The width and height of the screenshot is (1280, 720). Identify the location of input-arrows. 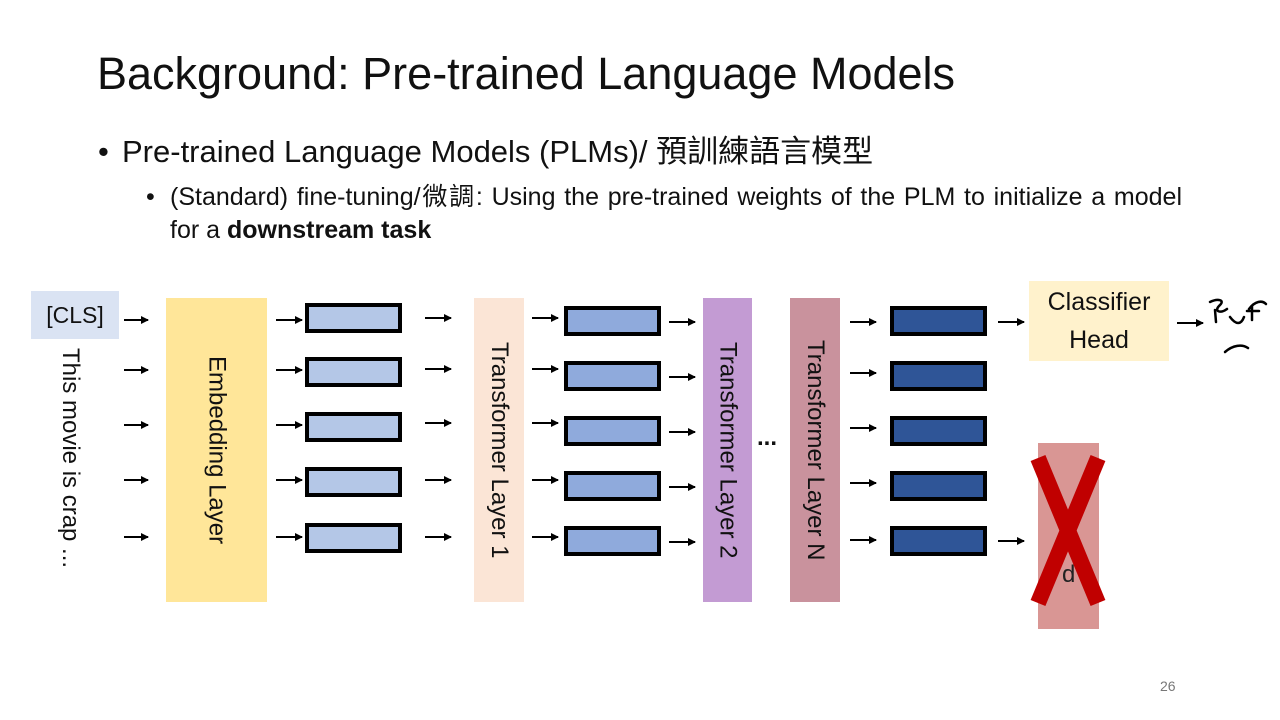
(136, 428).